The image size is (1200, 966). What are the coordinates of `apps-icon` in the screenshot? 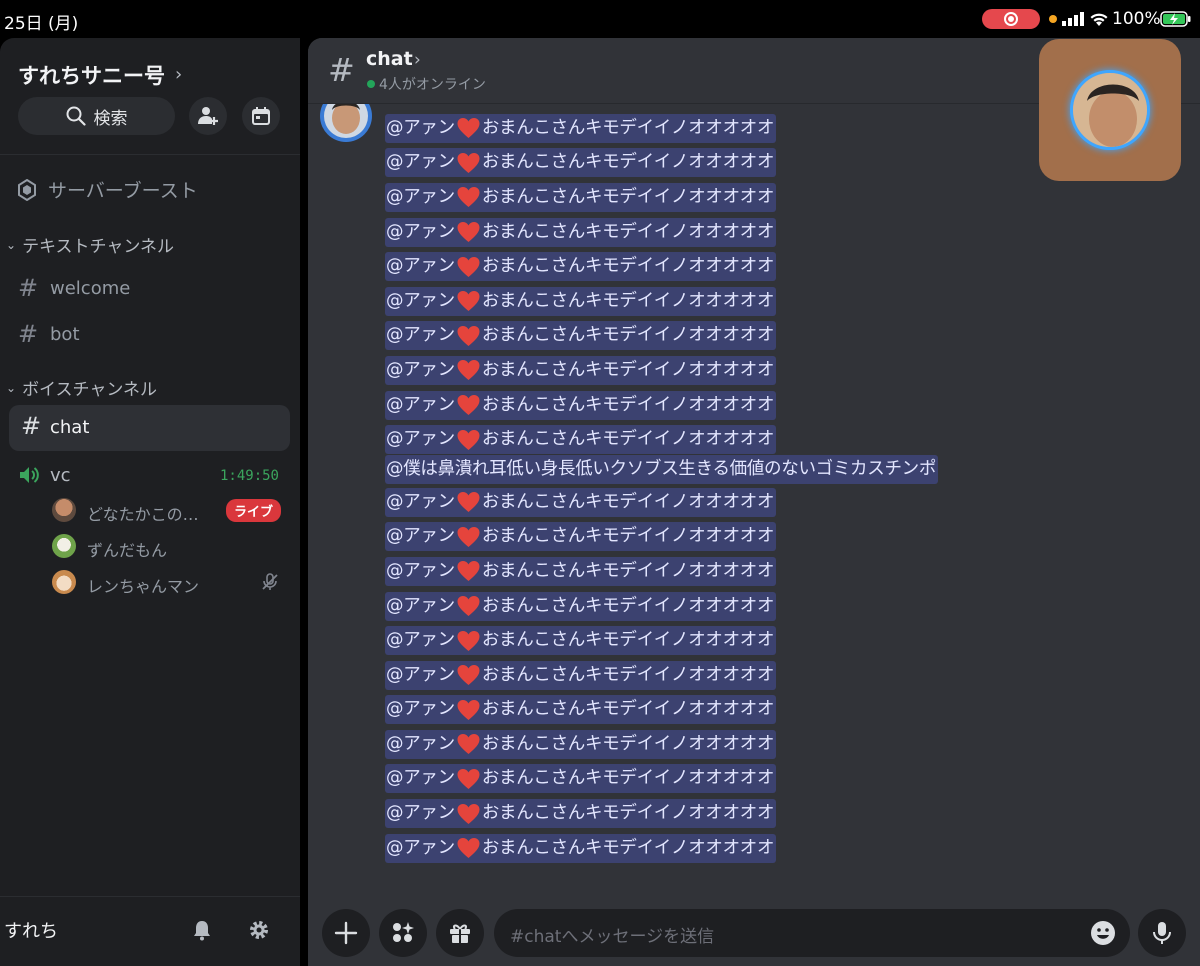 It's located at (403, 932).